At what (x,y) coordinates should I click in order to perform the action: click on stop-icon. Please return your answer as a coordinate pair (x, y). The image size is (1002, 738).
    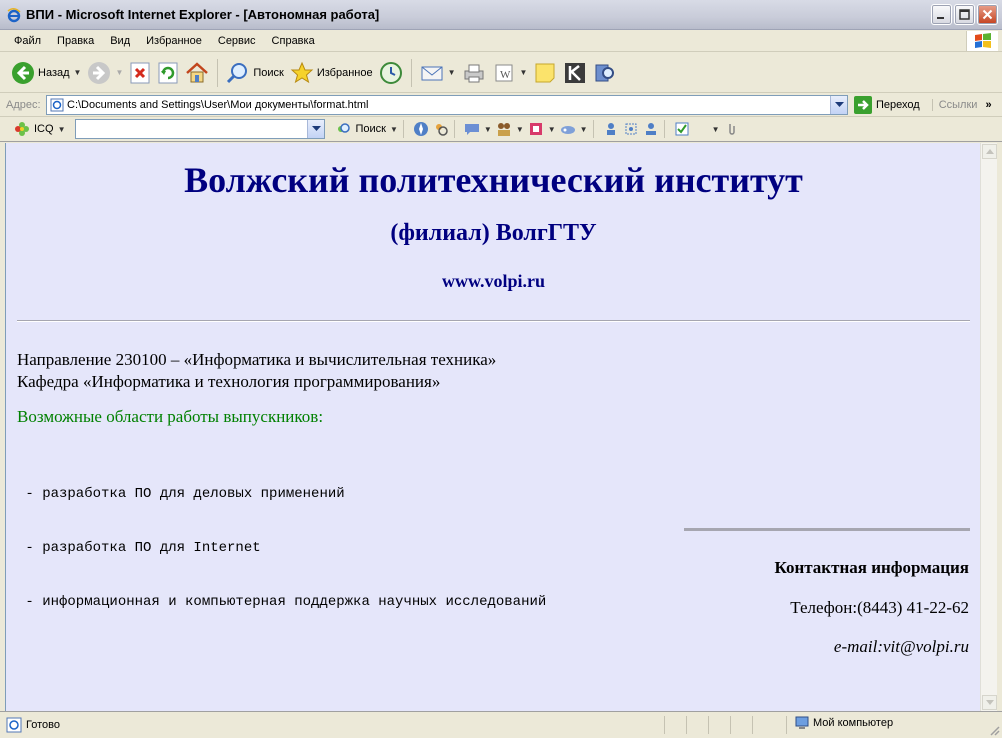
    Looking at the image, I should click on (140, 72).